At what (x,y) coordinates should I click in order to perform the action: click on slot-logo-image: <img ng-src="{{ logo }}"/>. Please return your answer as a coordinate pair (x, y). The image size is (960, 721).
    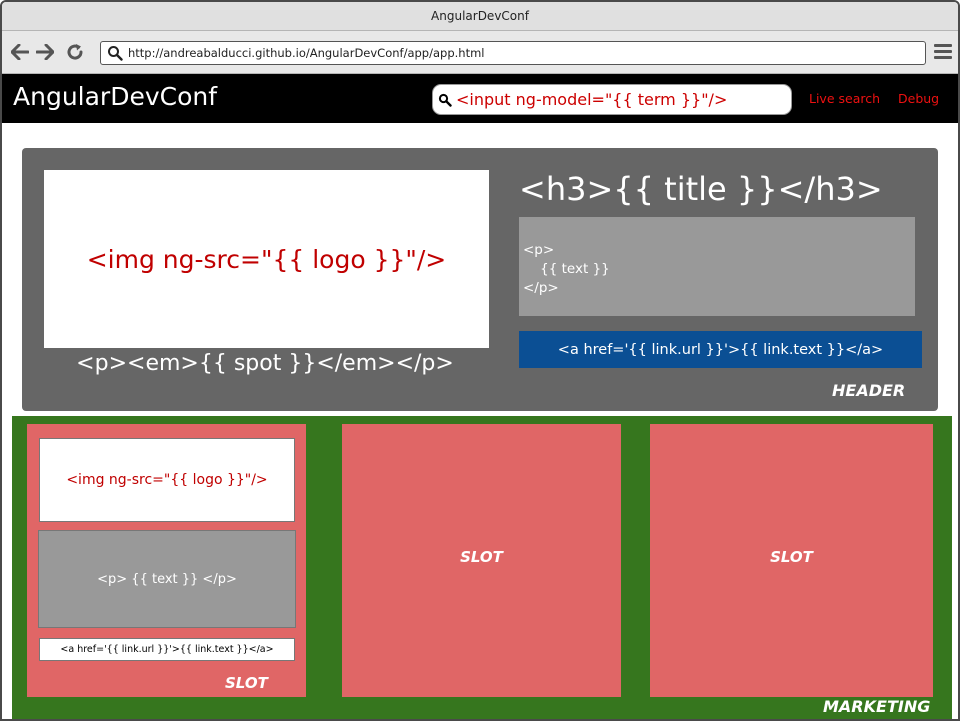
    Looking at the image, I should click on (167, 480).